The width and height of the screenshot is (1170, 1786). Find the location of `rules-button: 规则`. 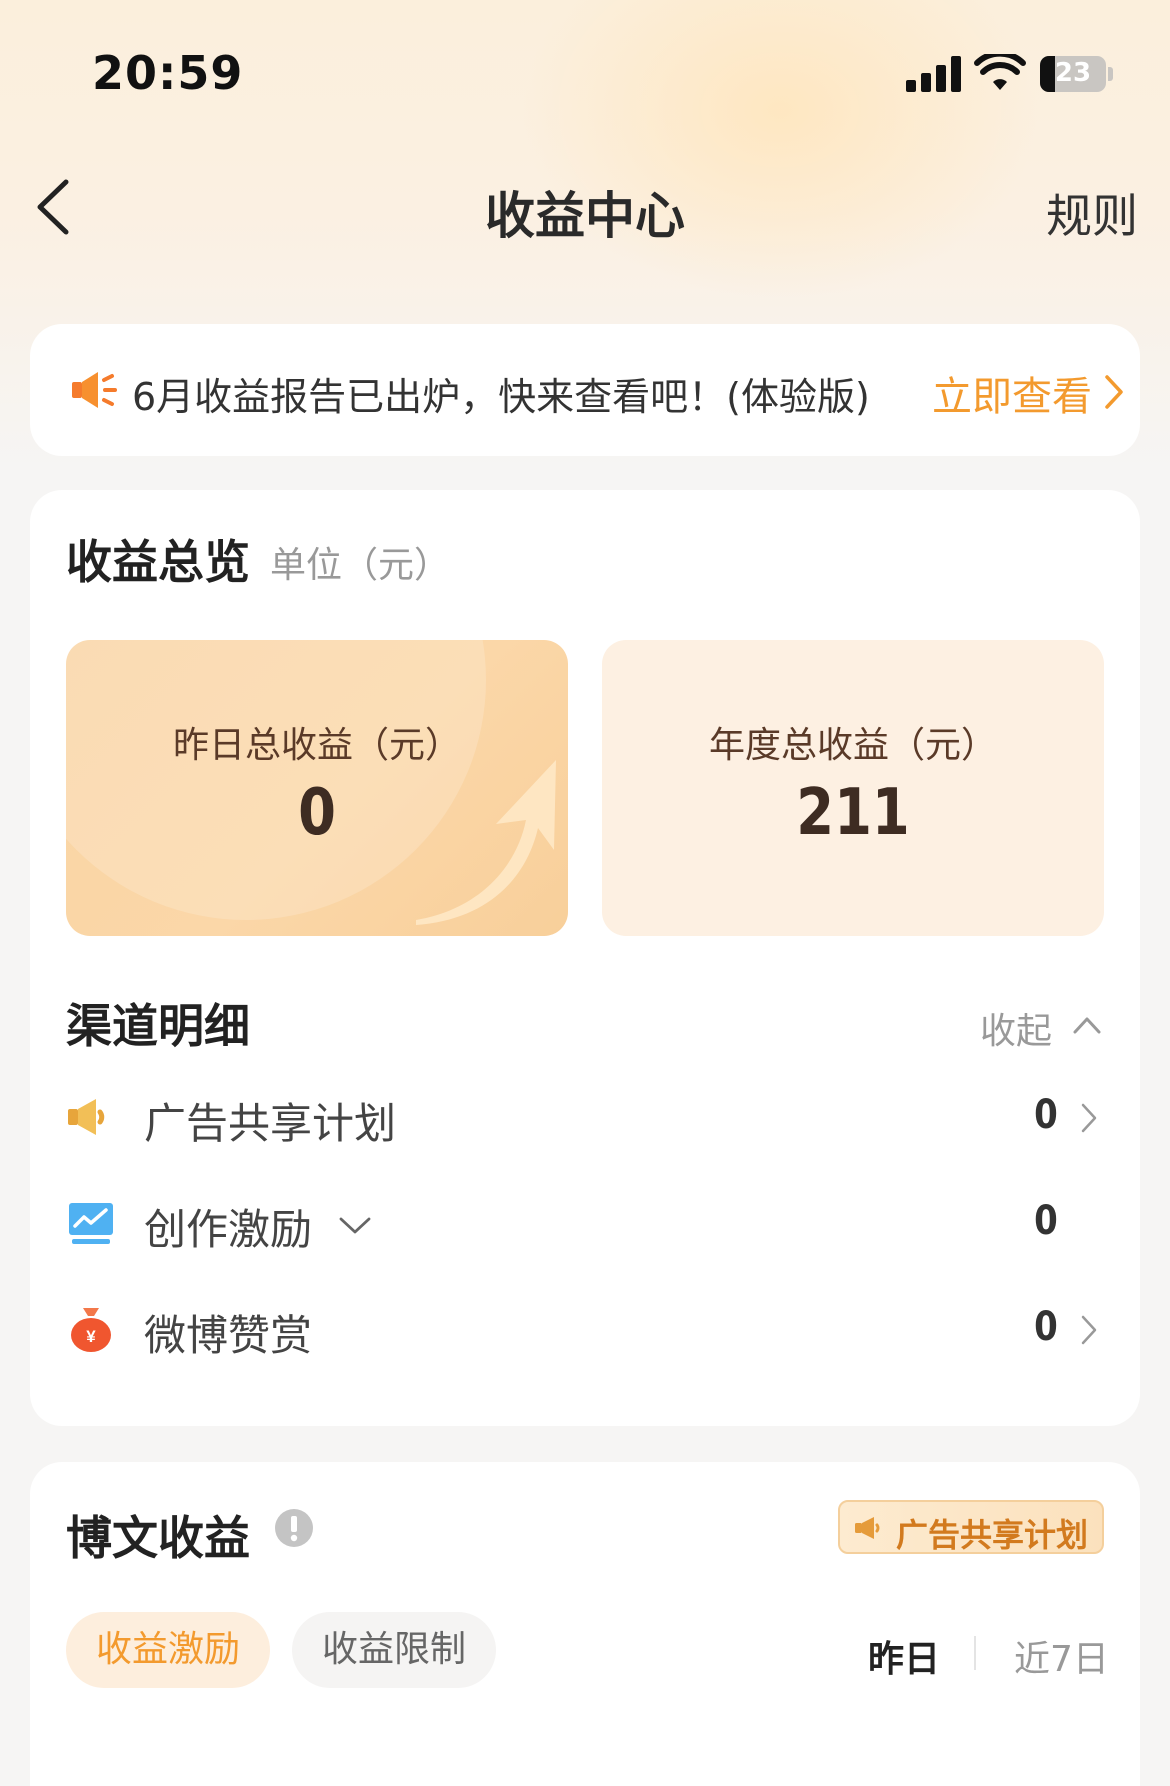

rules-button: 规则 is located at coordinates (1092, 213).